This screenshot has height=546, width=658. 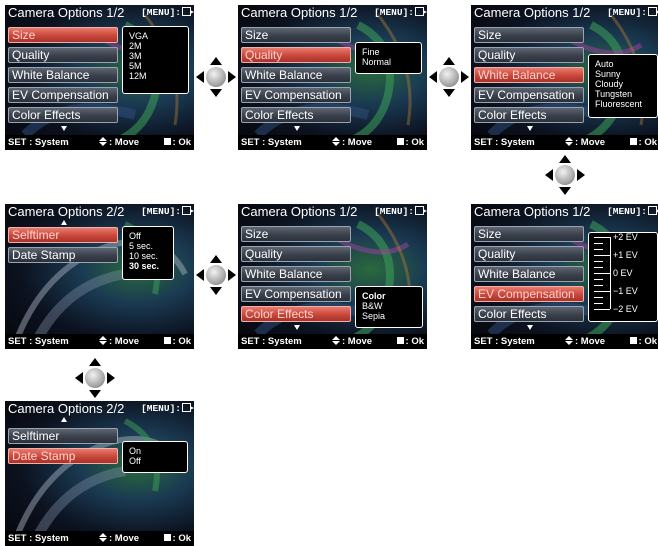 I want to click on option-vga: VGA, so click(x=155, y=36).